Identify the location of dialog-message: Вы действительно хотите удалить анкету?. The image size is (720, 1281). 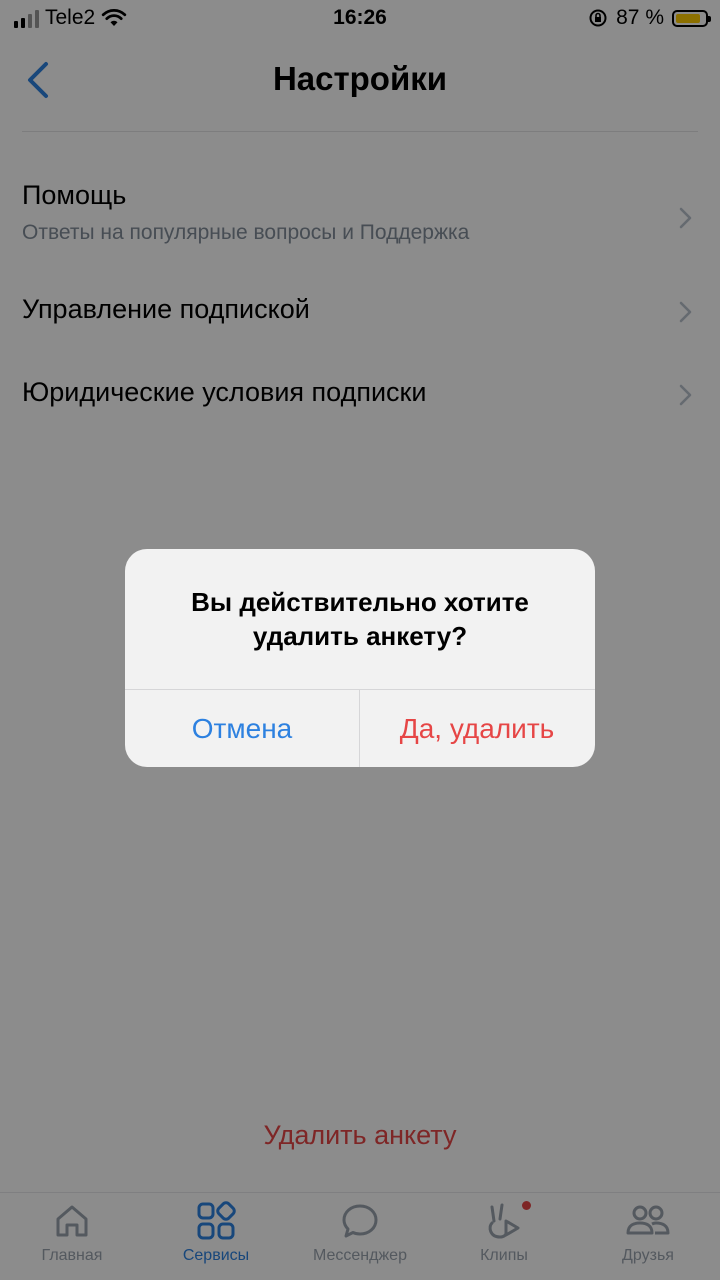
(360, 619).